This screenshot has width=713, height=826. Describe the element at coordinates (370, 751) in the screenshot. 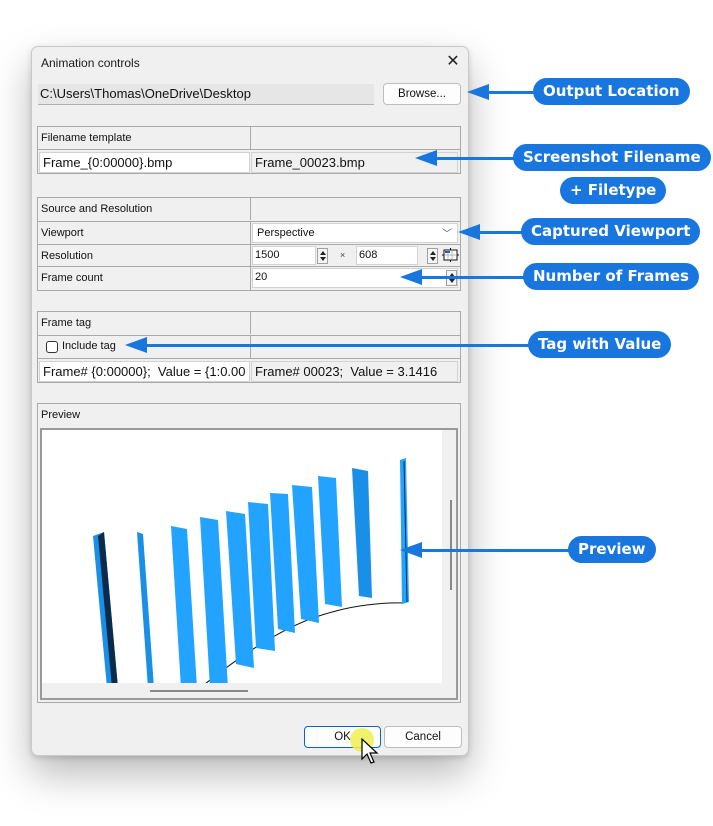

I see `mouse-cursor-icon` at that location.